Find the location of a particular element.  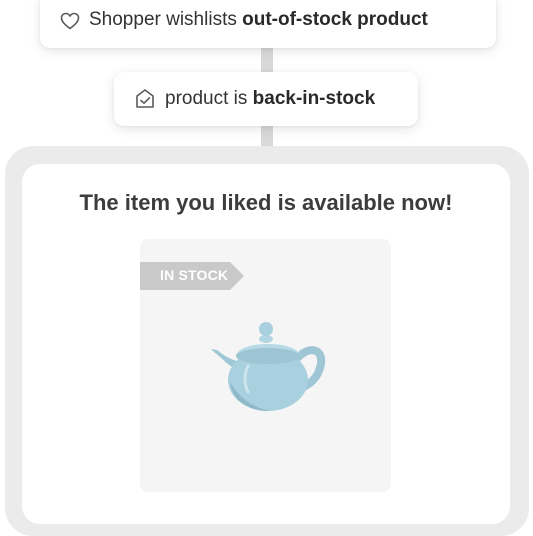

tag-check-icon is located at coordinates (145, 99).